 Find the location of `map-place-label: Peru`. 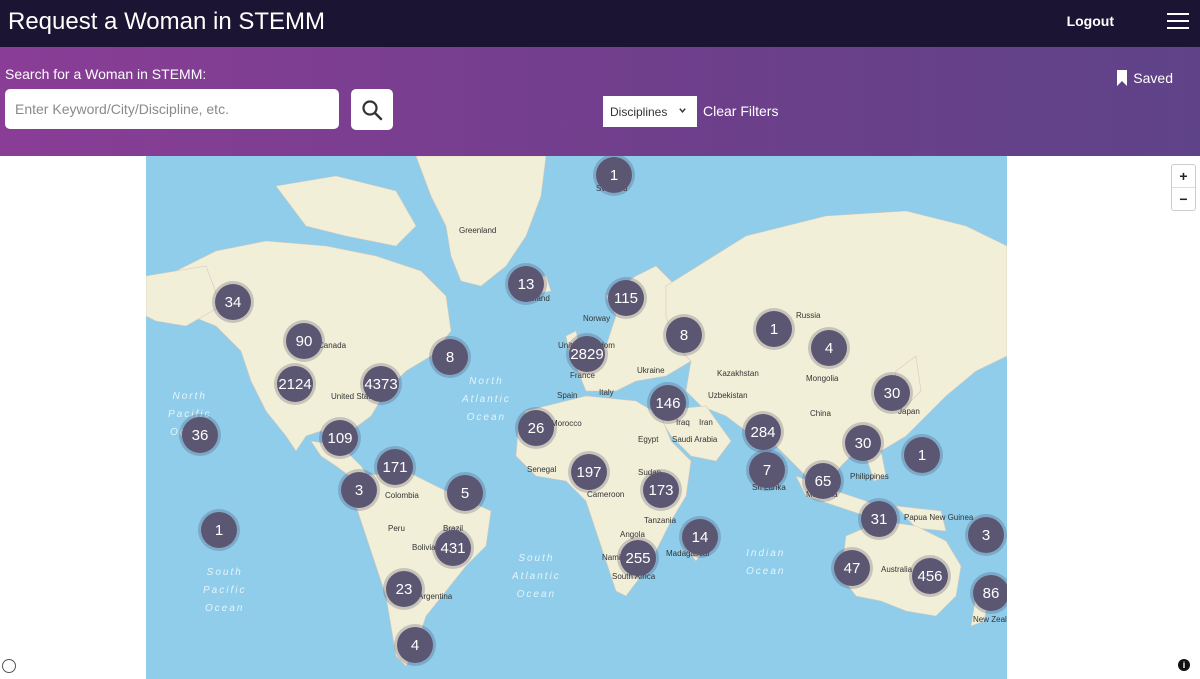

map-place-label: Peru is located at coordinates (396, 528).